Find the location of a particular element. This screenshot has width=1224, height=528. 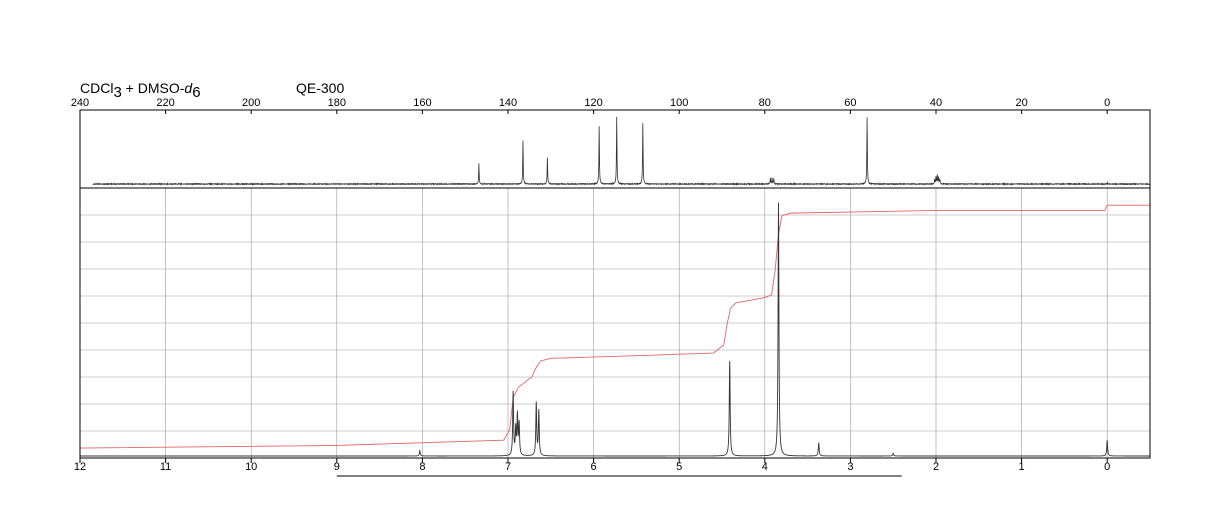

carbon-tick-label: 80 is located at coordinates (765, 103).